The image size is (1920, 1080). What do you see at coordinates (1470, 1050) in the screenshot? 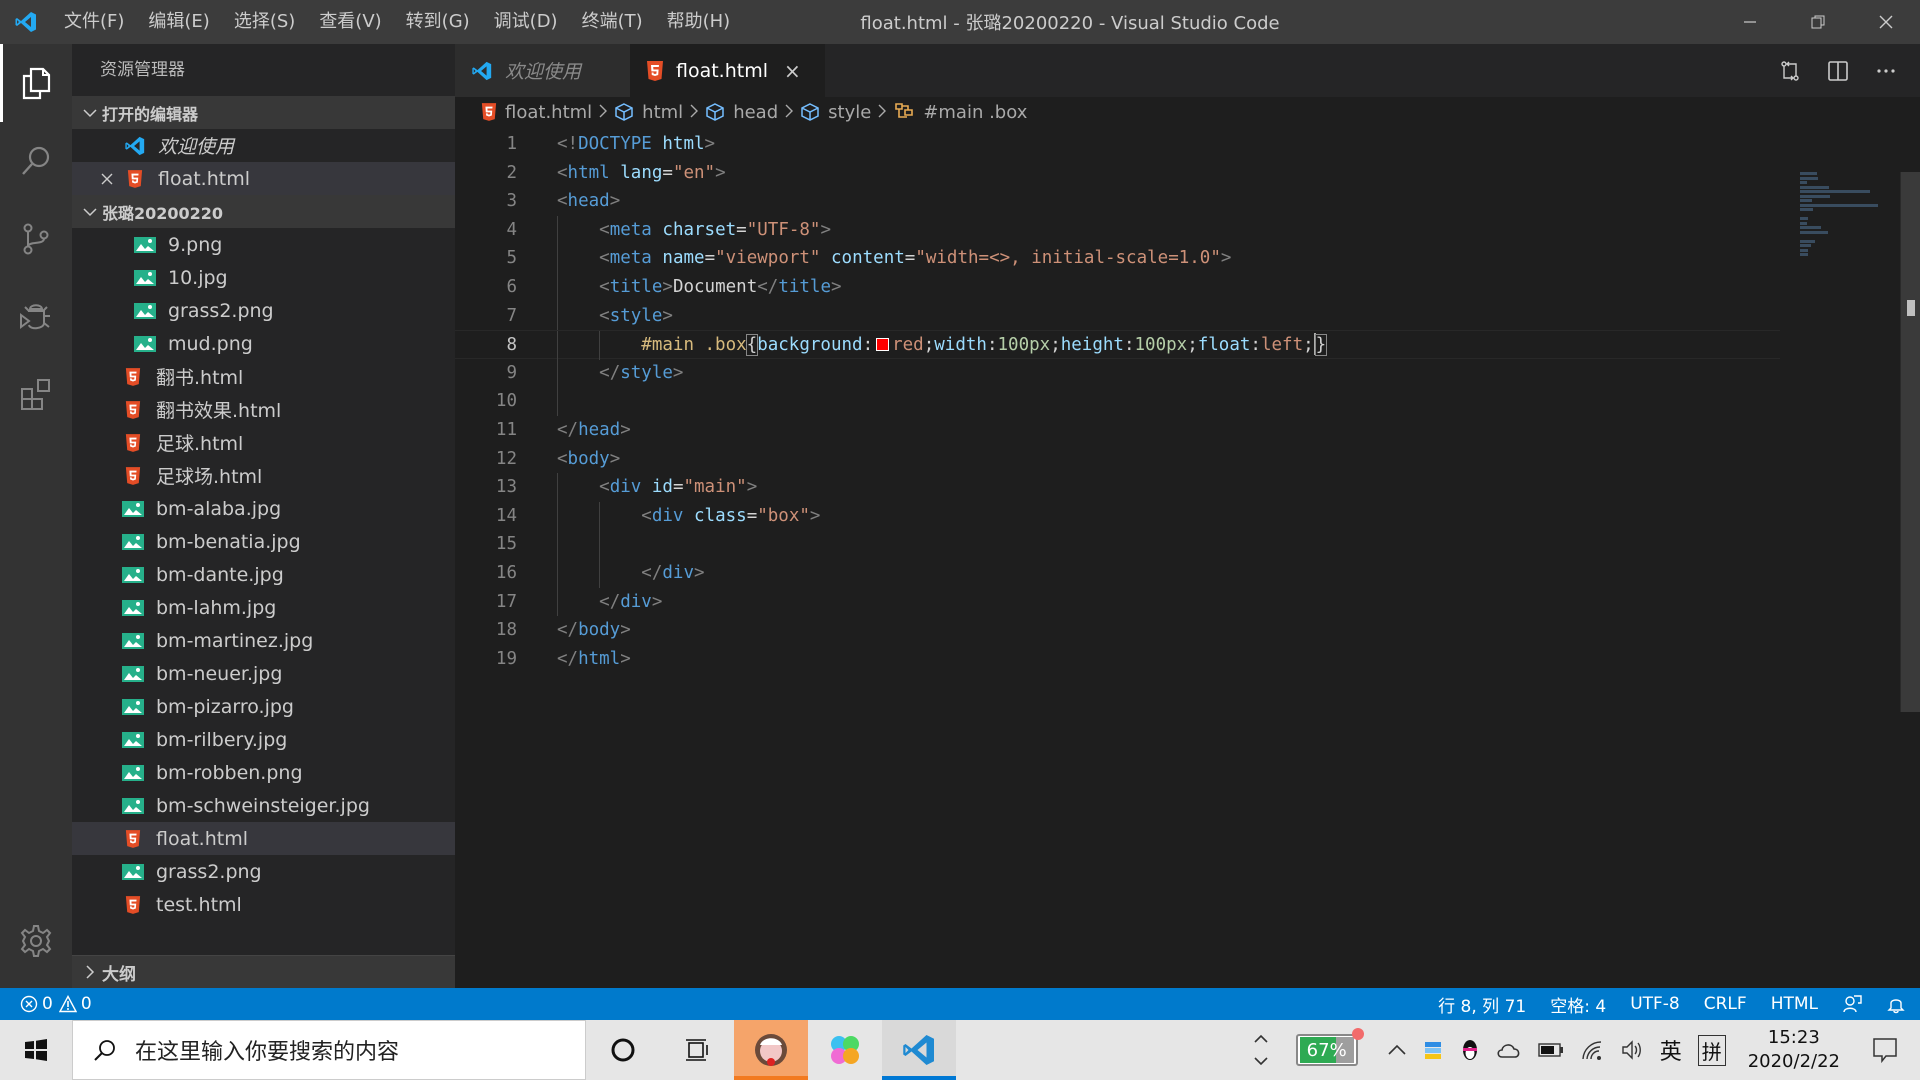
I see `qq-penguin-icon` at bounding box center [1470, 1050].